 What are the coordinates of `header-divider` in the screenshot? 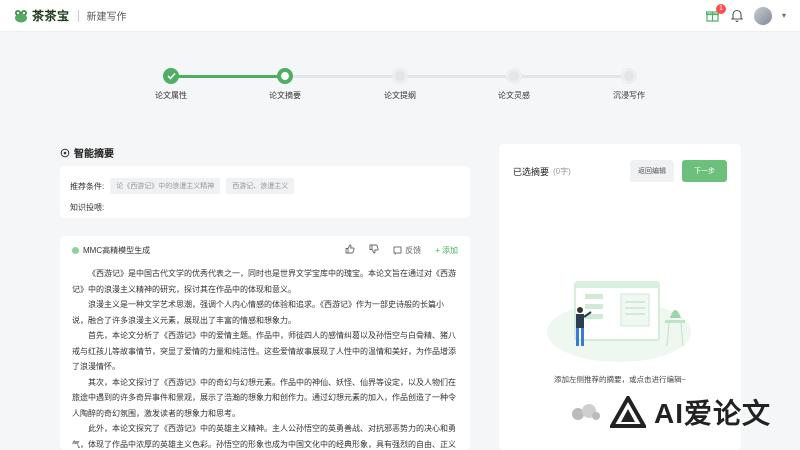 It's located at (78, 15).